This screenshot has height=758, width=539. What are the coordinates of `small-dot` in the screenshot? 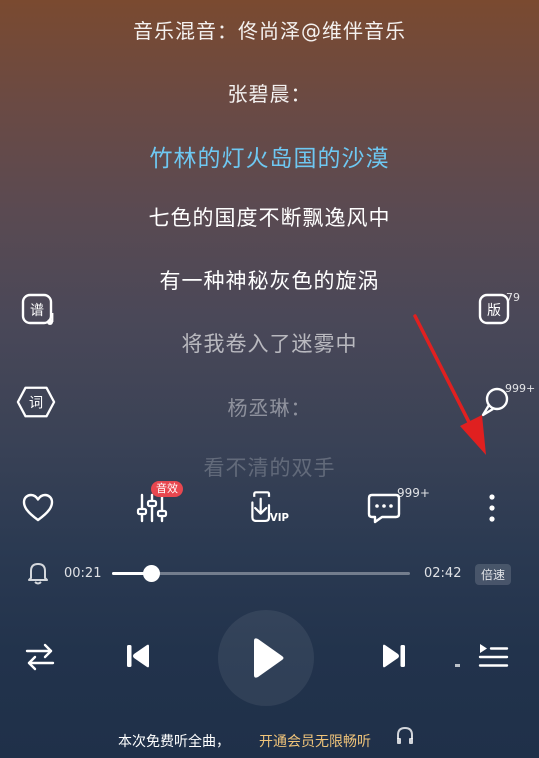 It's located at (457, 665).